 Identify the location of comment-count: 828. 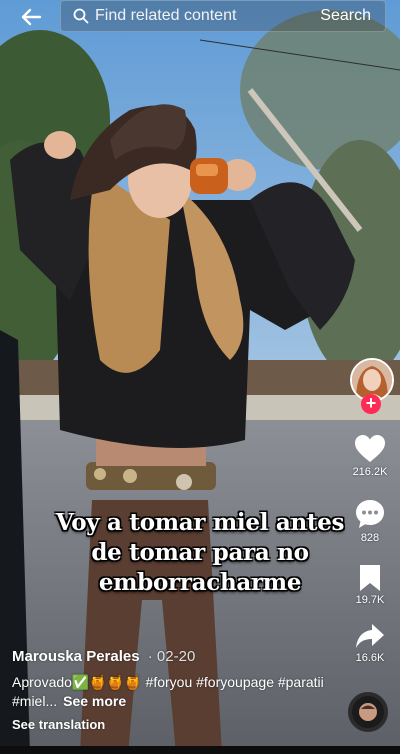
(370, 538).